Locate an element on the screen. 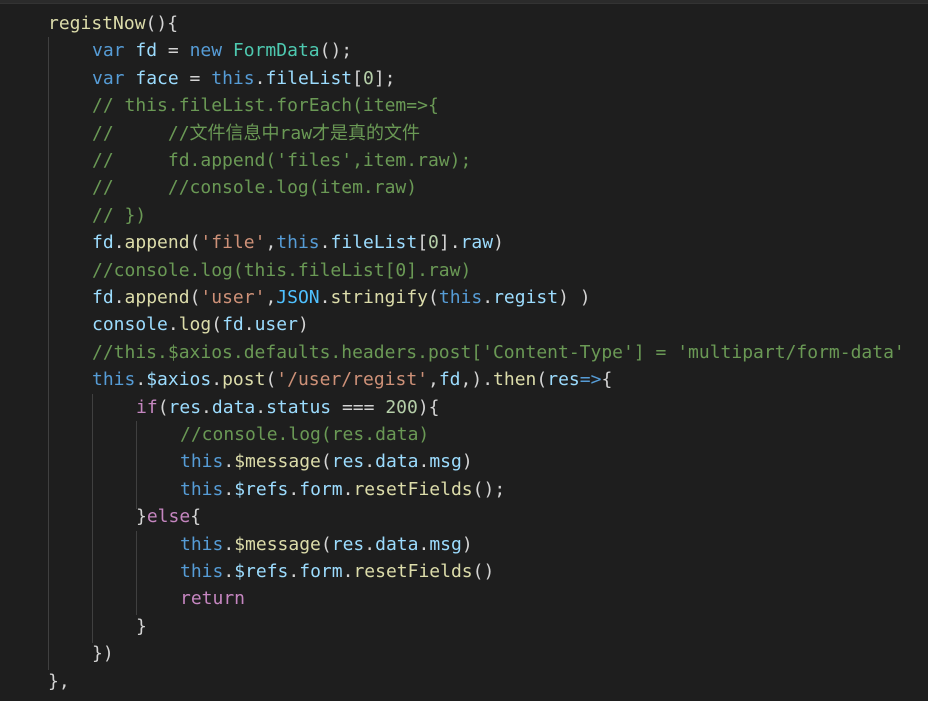  code-token-keyword: => is located at coordinates (590, 380).